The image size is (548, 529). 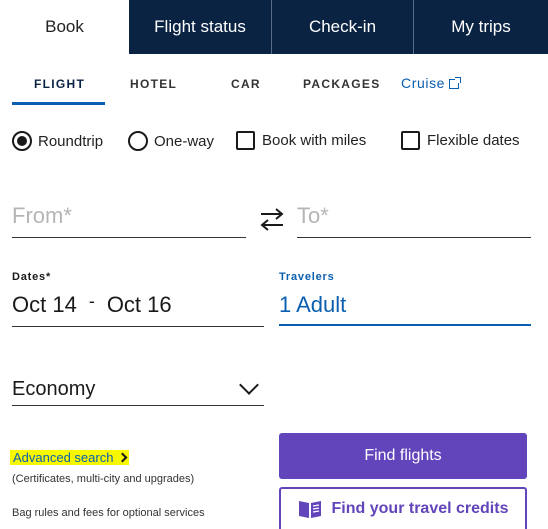 What do you see at coordinates (64, 27) in the screenshot?
I see `tab-book: Book` at bounding box center [64, 27].